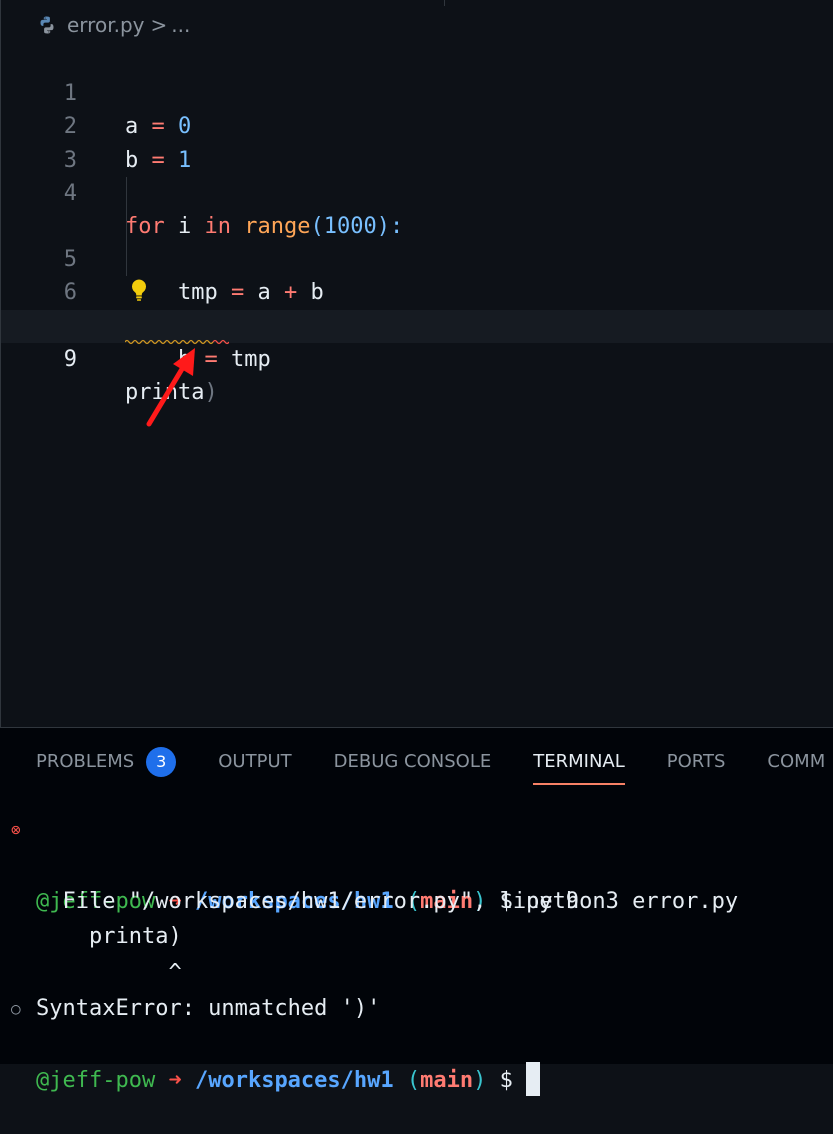 This screenshot has width=833, height=1134. Describe the element at coordinates (210, 392) in the screenshot. I see `unmatched-paren: )` at that location.